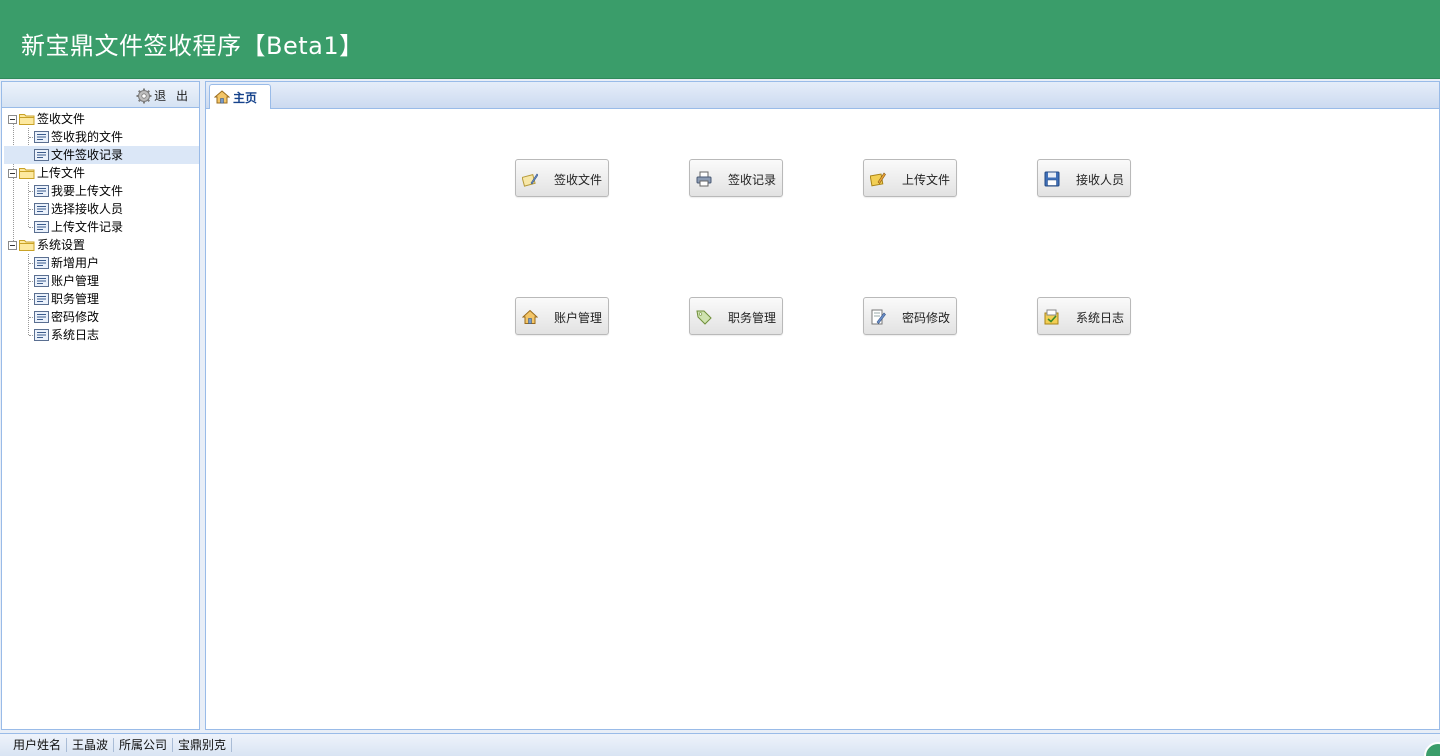 Image resolution: width=1440 pixels, height=756 pixels. I want to click on edit-doc-icon, so click(878, 317).